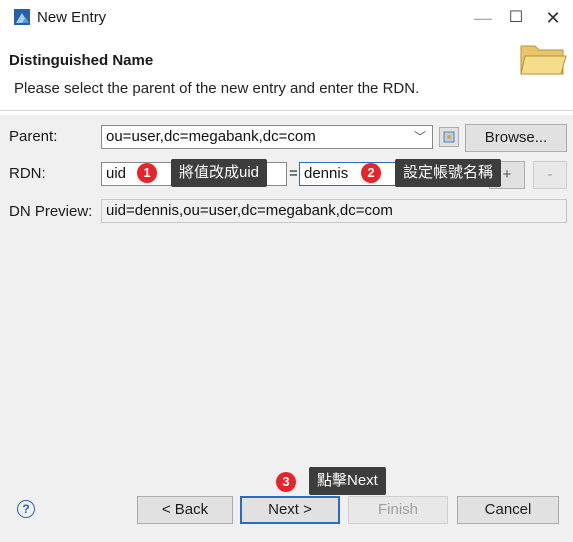 This screenshot has height=542, width=573. What do you see at coordinates (448, 173) in the screenshot?
I see `annotation-callout-2: 設定帳號名稱` at bounding box center [448, 173].